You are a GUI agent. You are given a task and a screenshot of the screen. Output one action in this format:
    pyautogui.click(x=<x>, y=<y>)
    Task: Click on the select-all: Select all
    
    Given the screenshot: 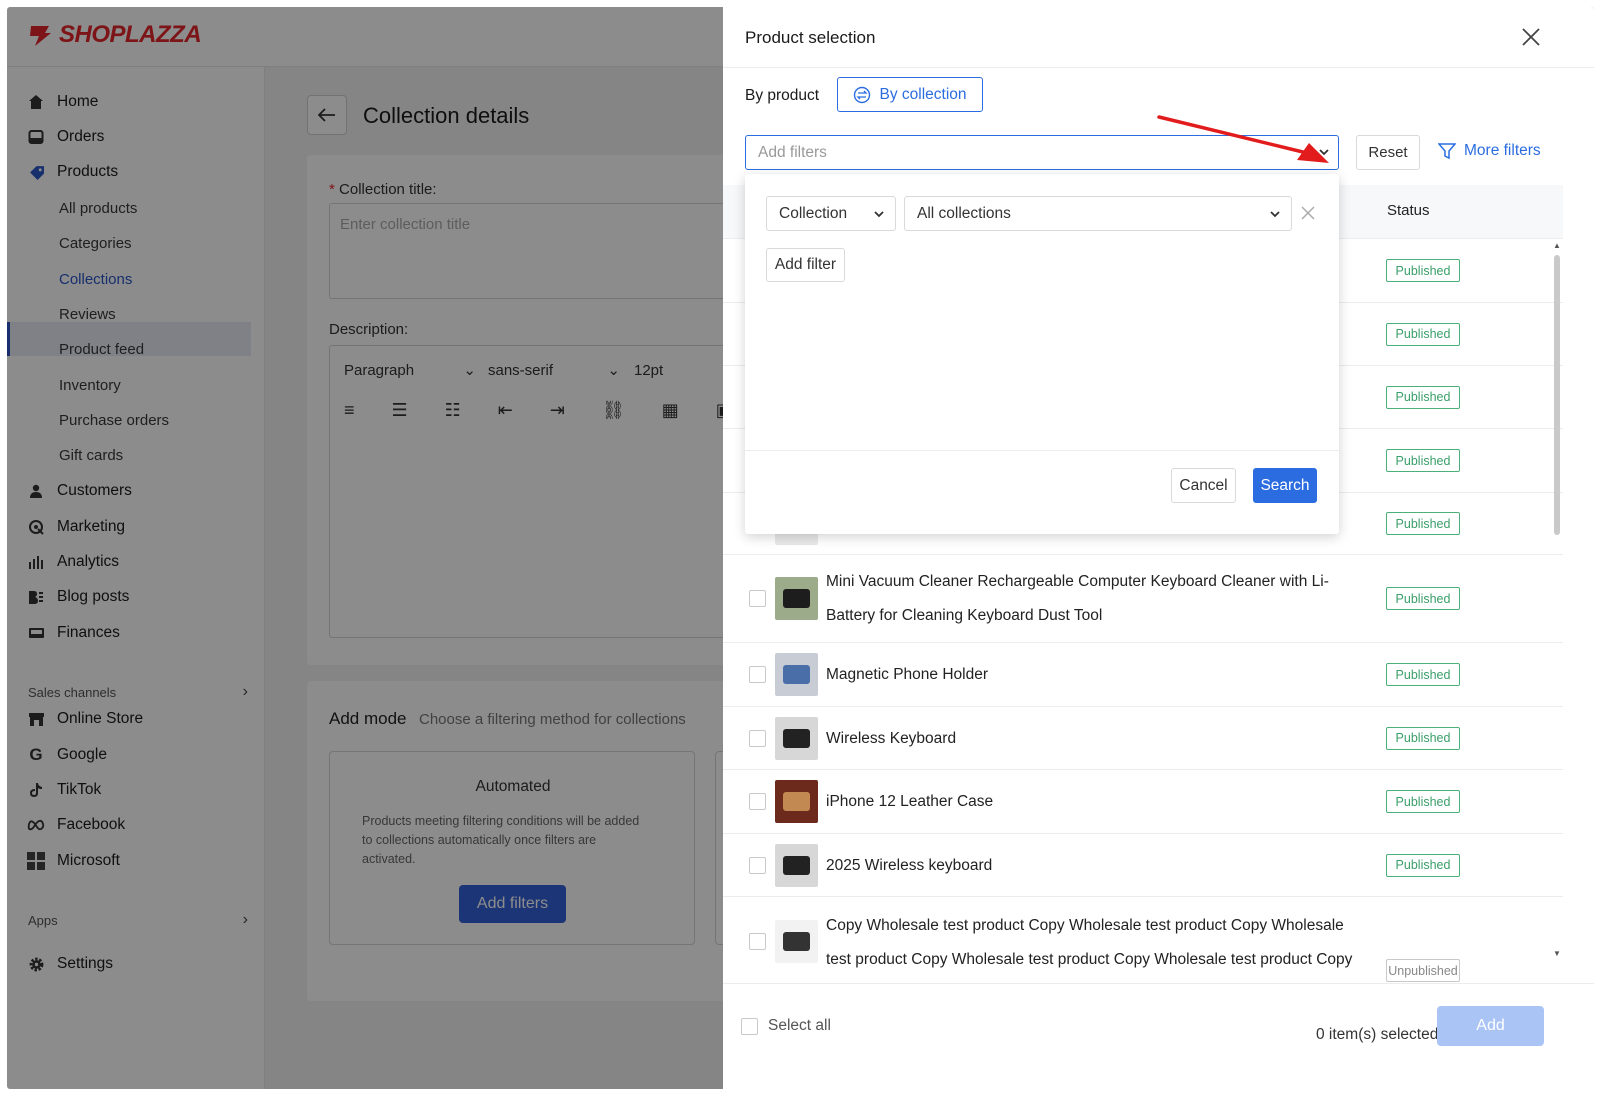 What is the action you would take?
    pyautogui.click(x=786, y=1026)
    